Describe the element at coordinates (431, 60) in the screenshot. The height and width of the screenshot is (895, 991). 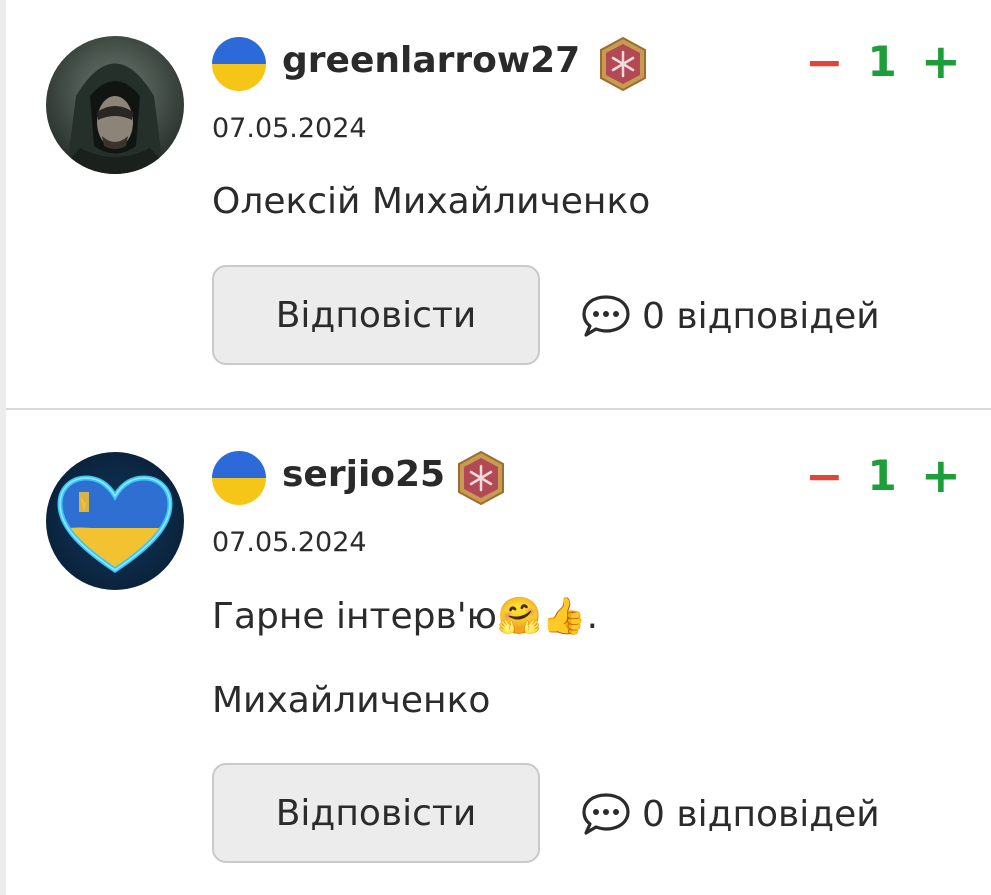
I see `username: greenlarrow27` at that location.